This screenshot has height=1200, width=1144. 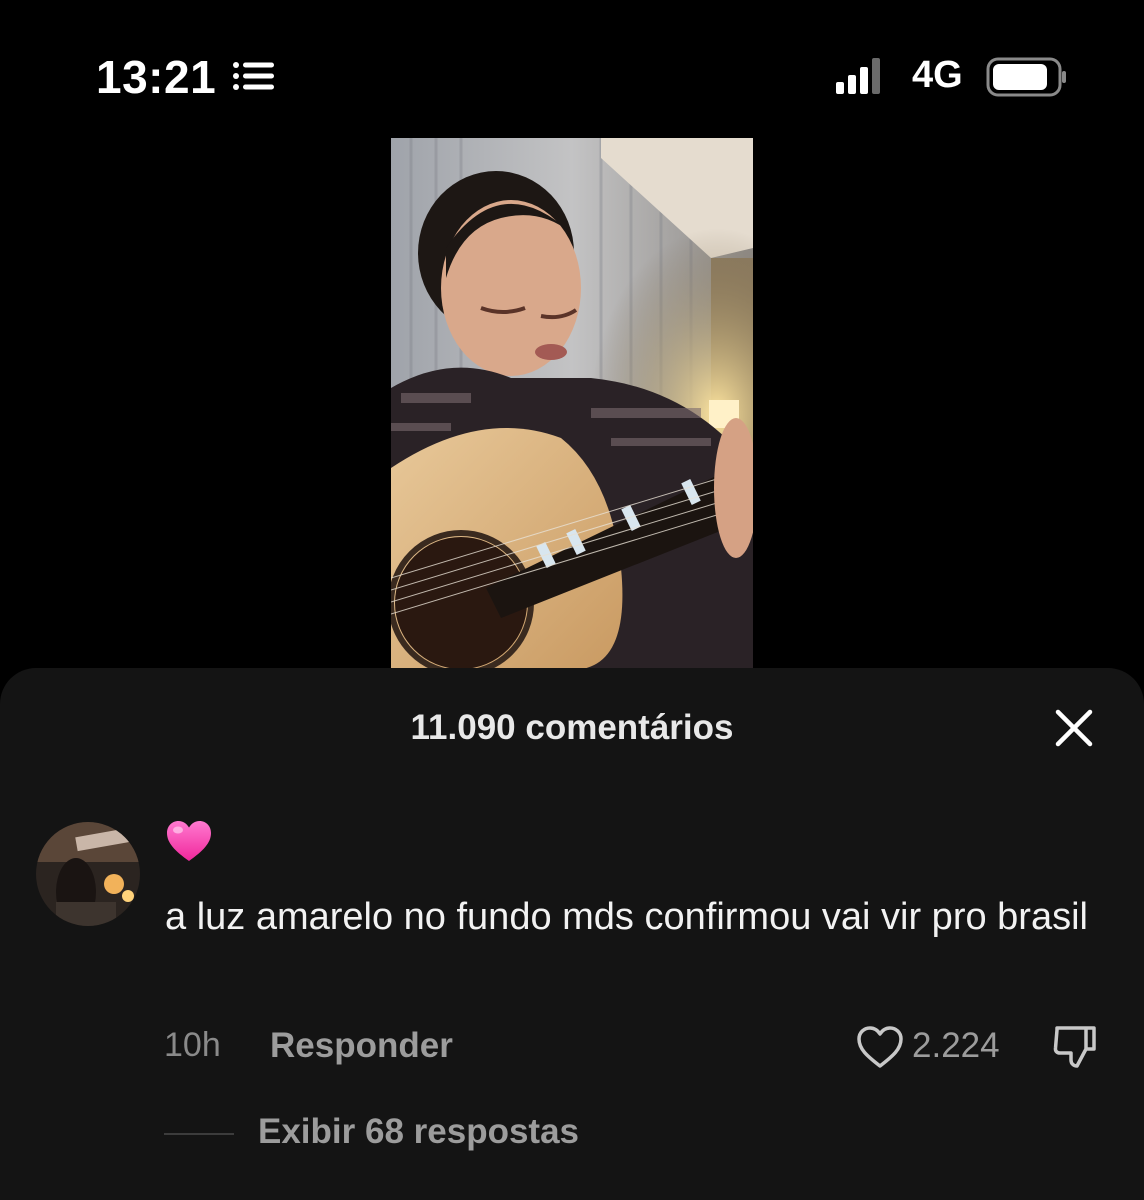 What do you see at coordinates (1026, 77) in the screenshot?
I see `battery-icon` at bounding box center [1026, 77].